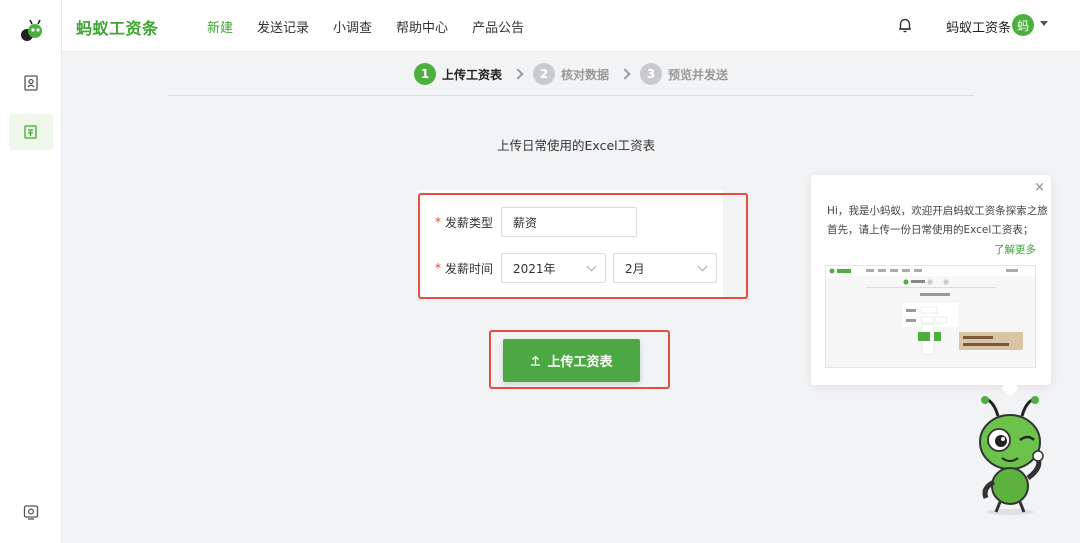  I want to click on nav-item-survey: 小调查, so click(352, 26).